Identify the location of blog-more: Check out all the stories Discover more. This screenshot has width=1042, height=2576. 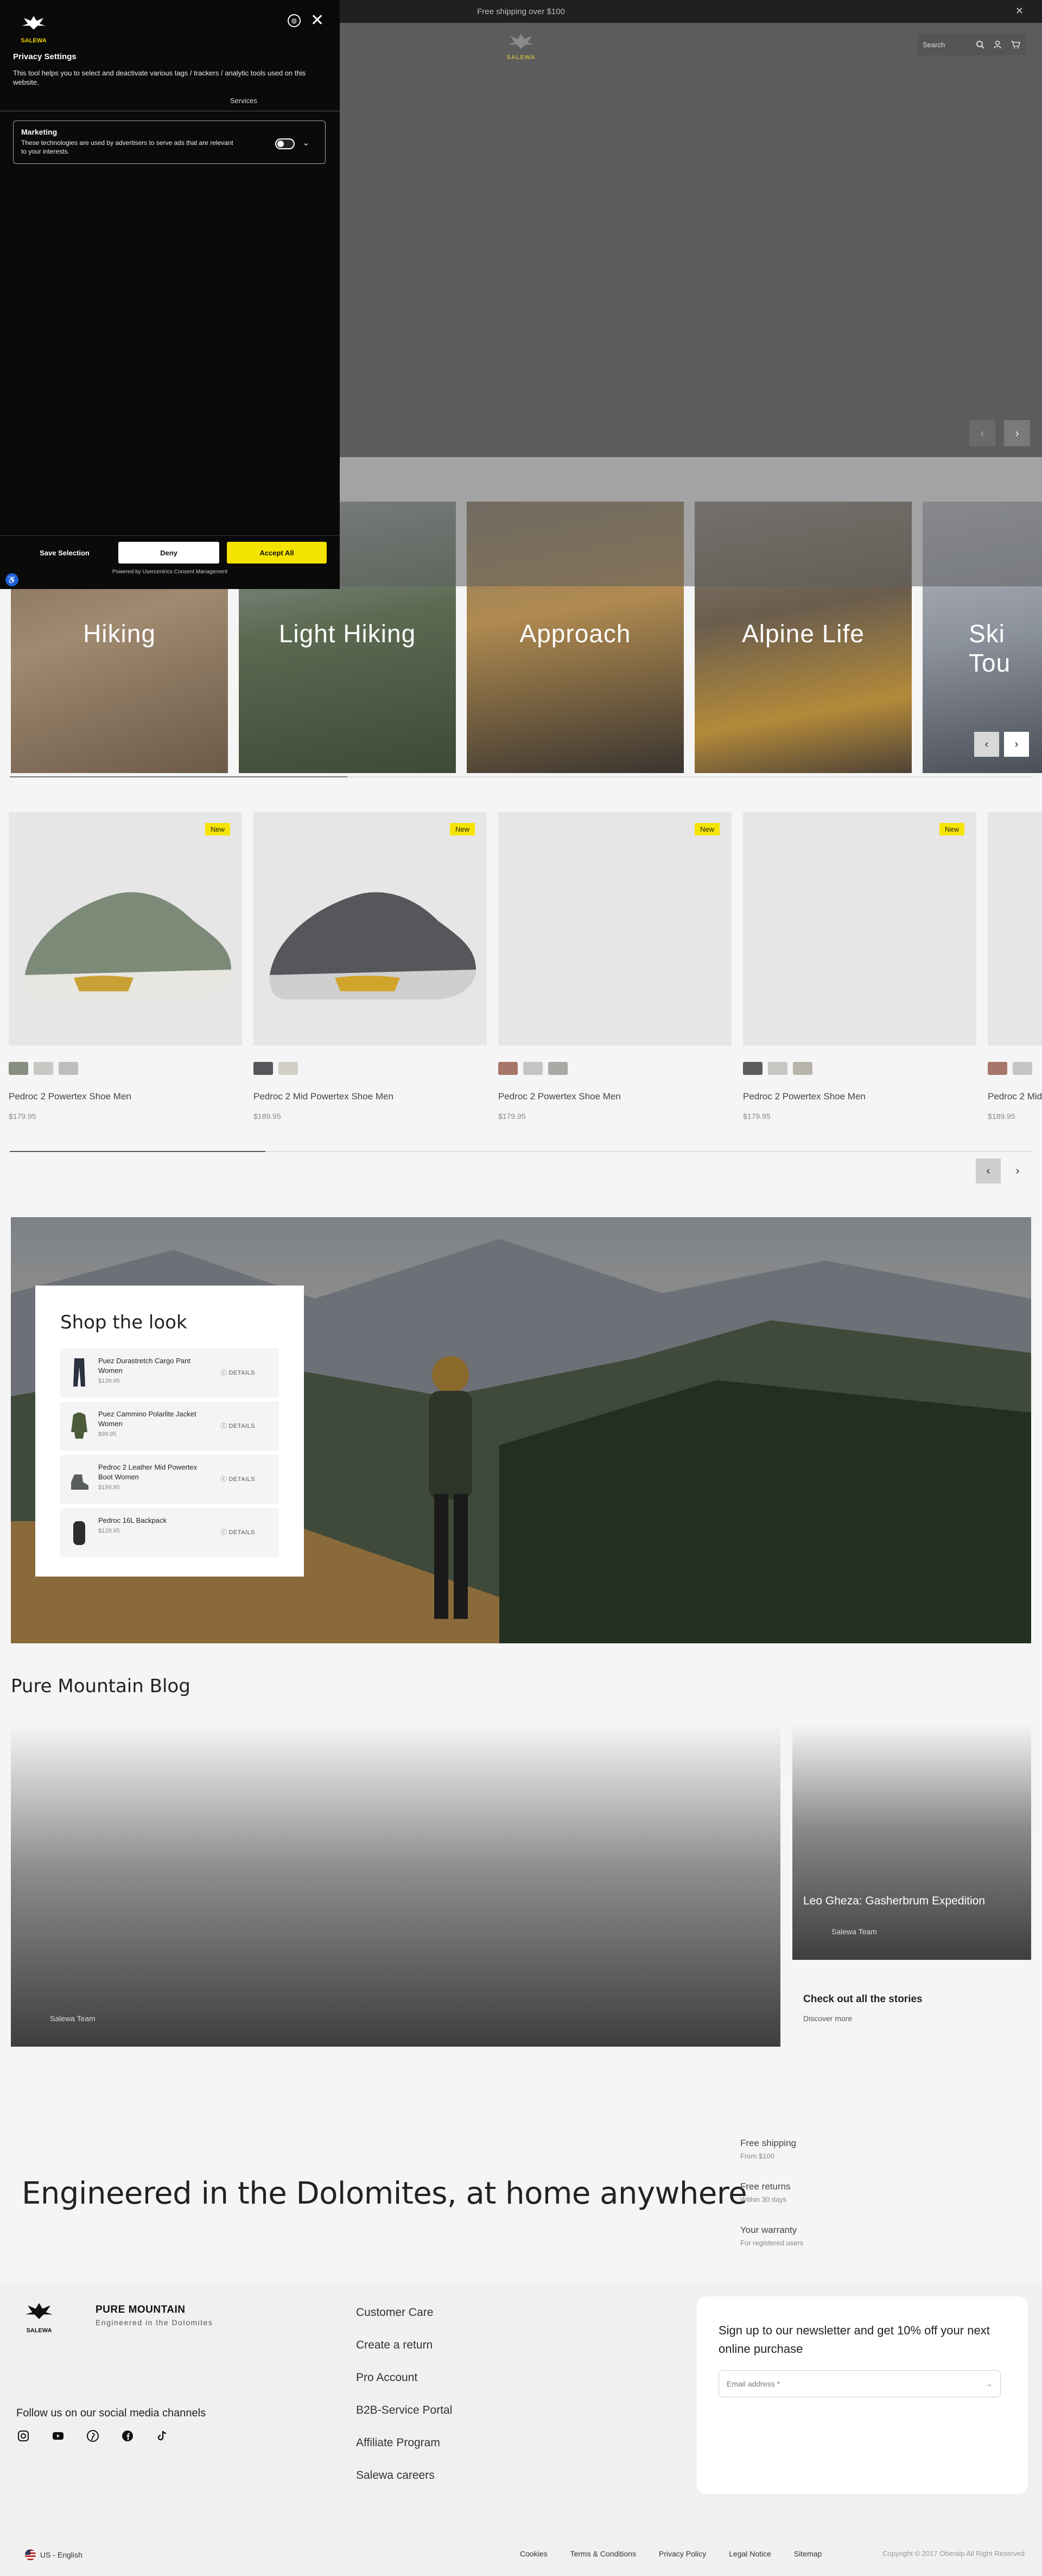
(863, 2008).